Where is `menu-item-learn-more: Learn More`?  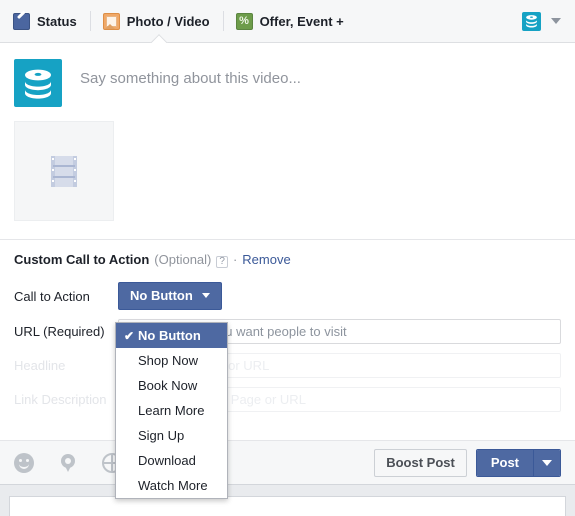 menu-item-learn-more: Learn More is located at coordinates (171, 410).